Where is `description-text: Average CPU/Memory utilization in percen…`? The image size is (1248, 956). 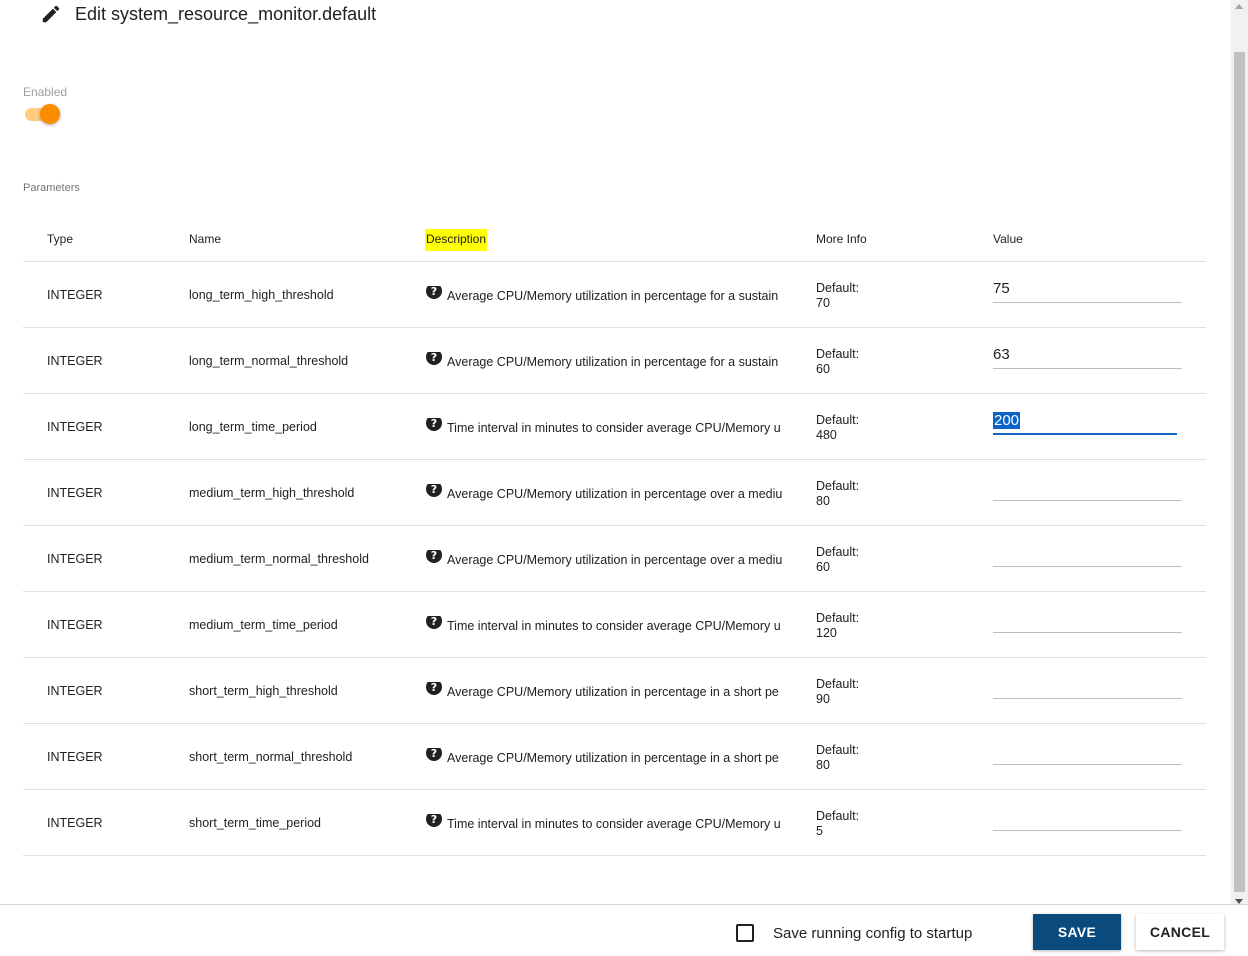
description-text: Average CPU/Memory utilization in percen… is located at coordinates (613, 362).